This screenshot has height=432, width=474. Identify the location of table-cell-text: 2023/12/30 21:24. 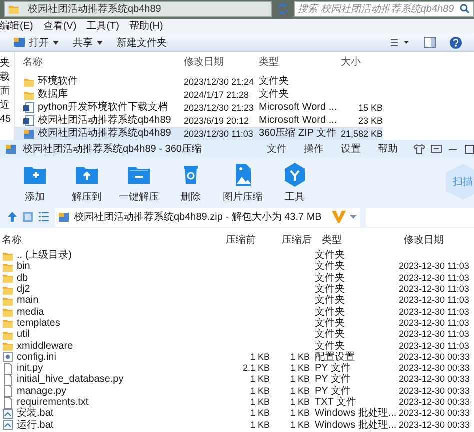
(220, 82).